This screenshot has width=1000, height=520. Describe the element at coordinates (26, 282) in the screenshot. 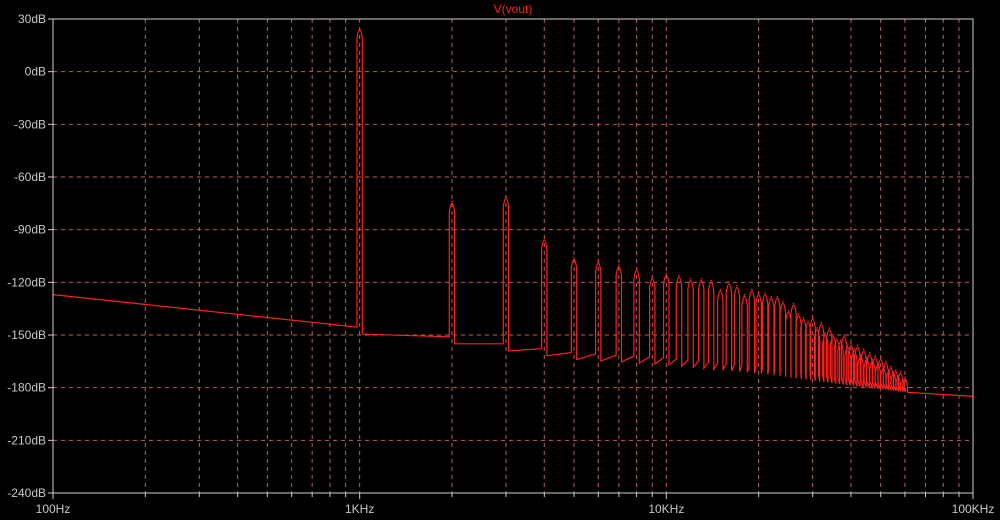

I see `y-tick-label: -120dB` at that location.